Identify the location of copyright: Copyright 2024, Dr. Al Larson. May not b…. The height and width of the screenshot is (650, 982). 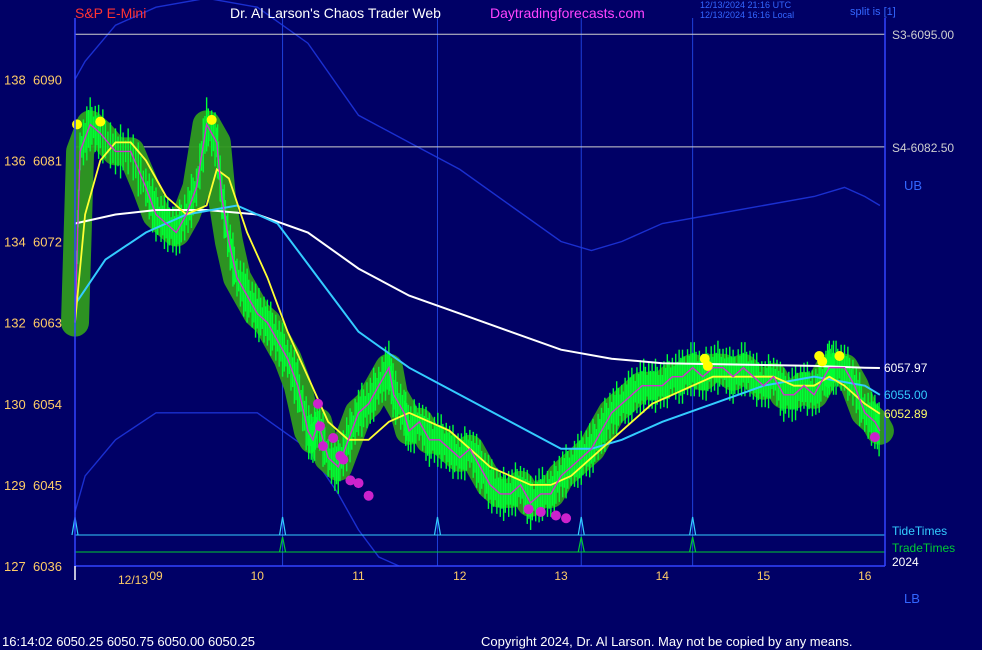
(667, 641).